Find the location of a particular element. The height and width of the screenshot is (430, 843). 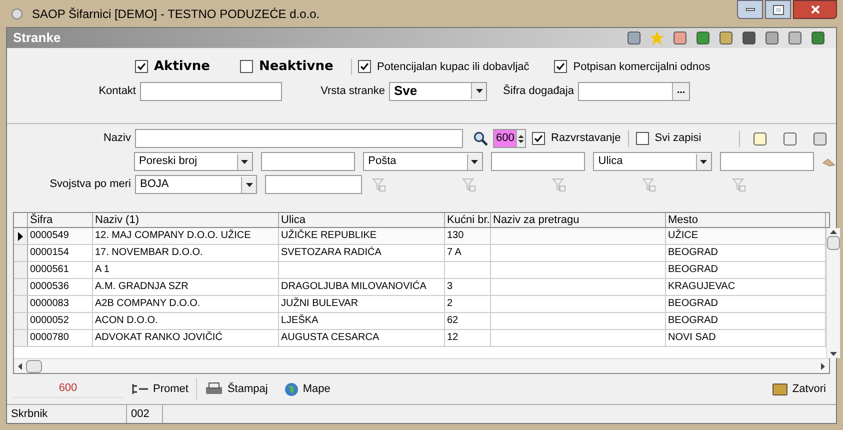

table-row: 0000083 A2B COMPANY D.O.O. JUŽNI BULEVAR 2 BEOGRAD is located at coordinates (420, 304).